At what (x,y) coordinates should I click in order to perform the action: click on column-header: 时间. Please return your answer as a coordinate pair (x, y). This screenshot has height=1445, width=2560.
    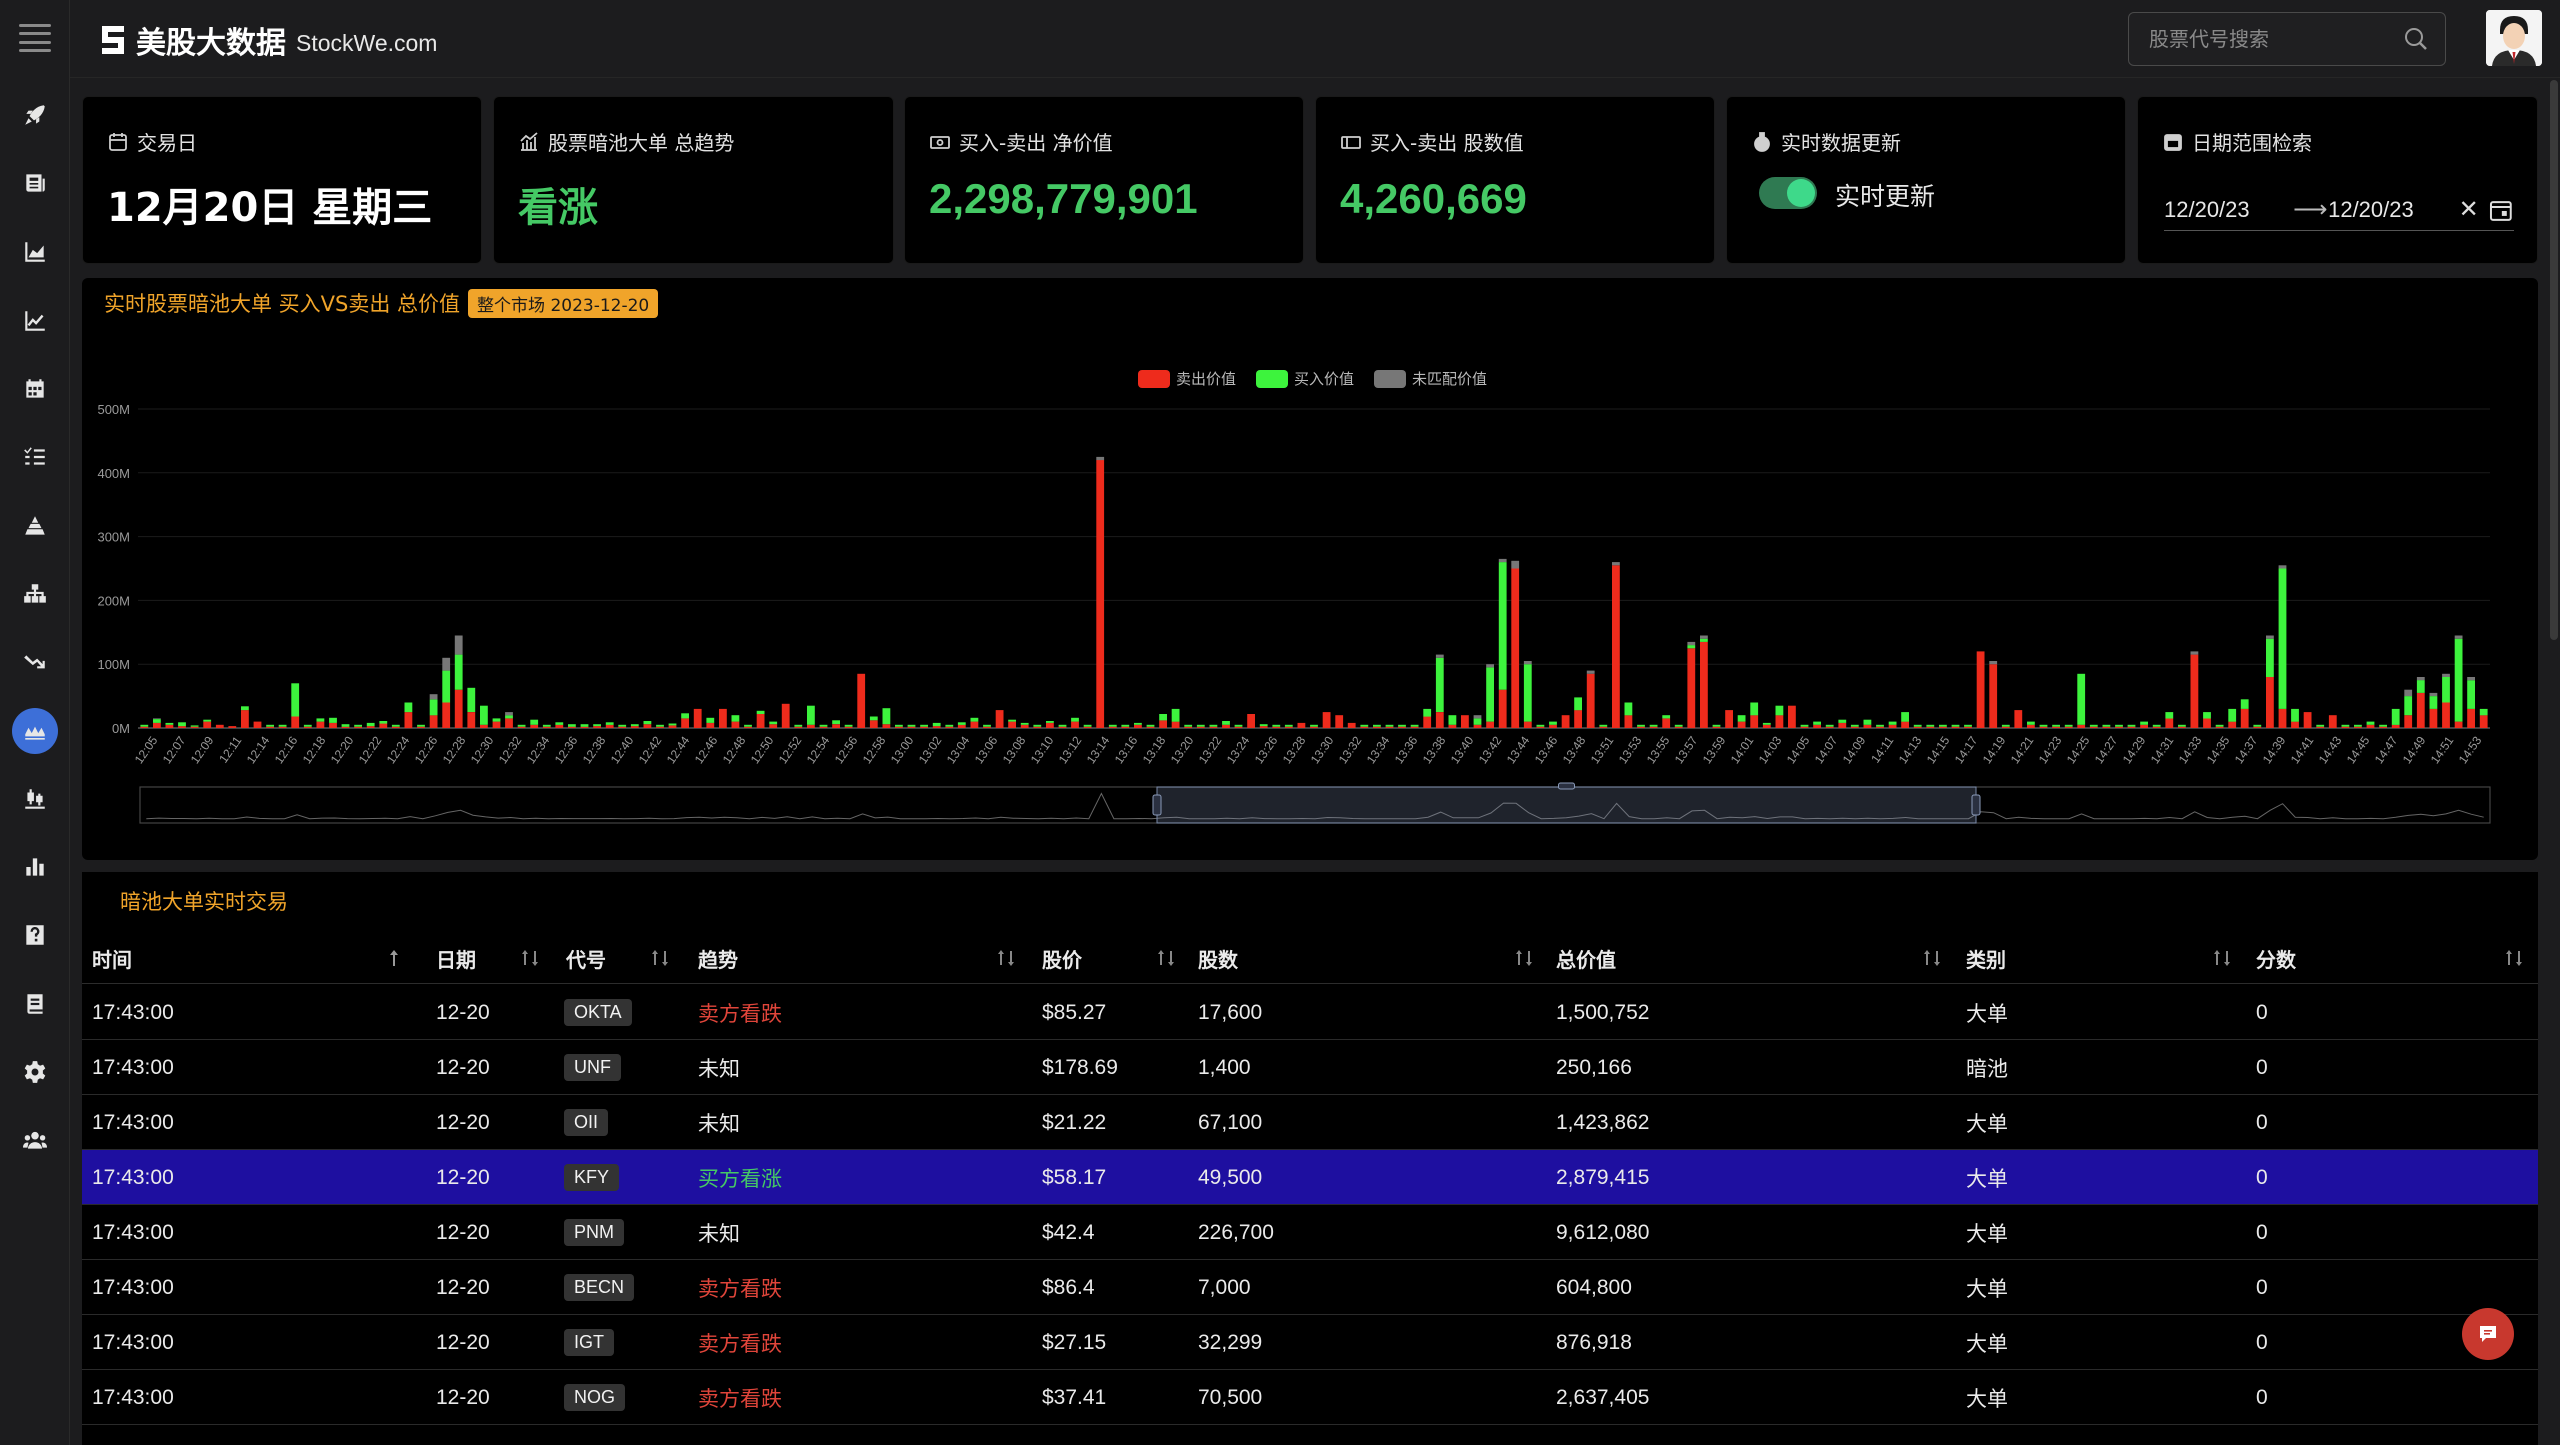
    Looking at the image, I should click on (112, 958).